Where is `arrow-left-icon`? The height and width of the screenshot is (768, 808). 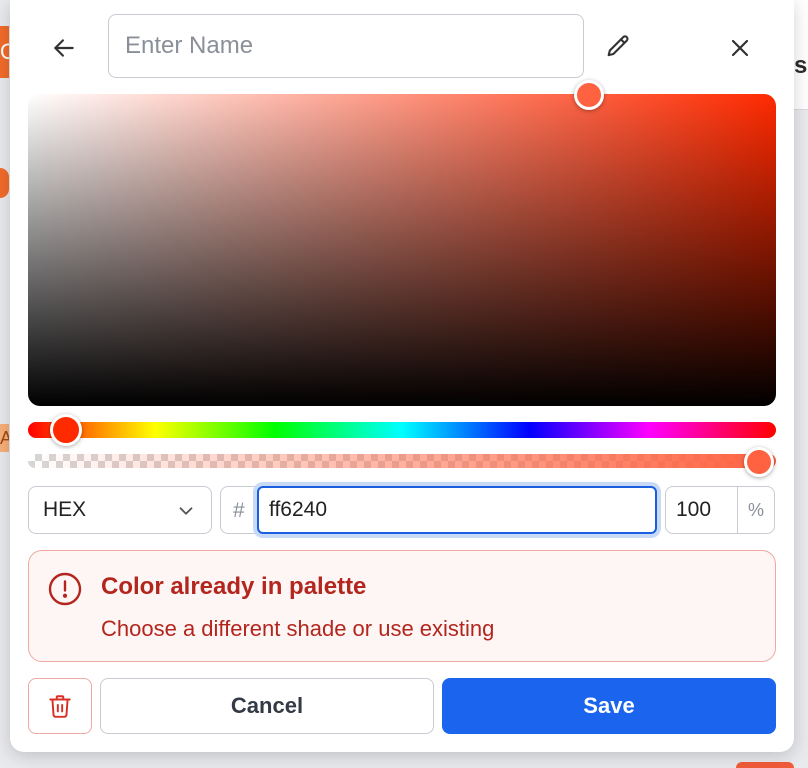
arrow-left-icon is located at coordinates (64, 48).